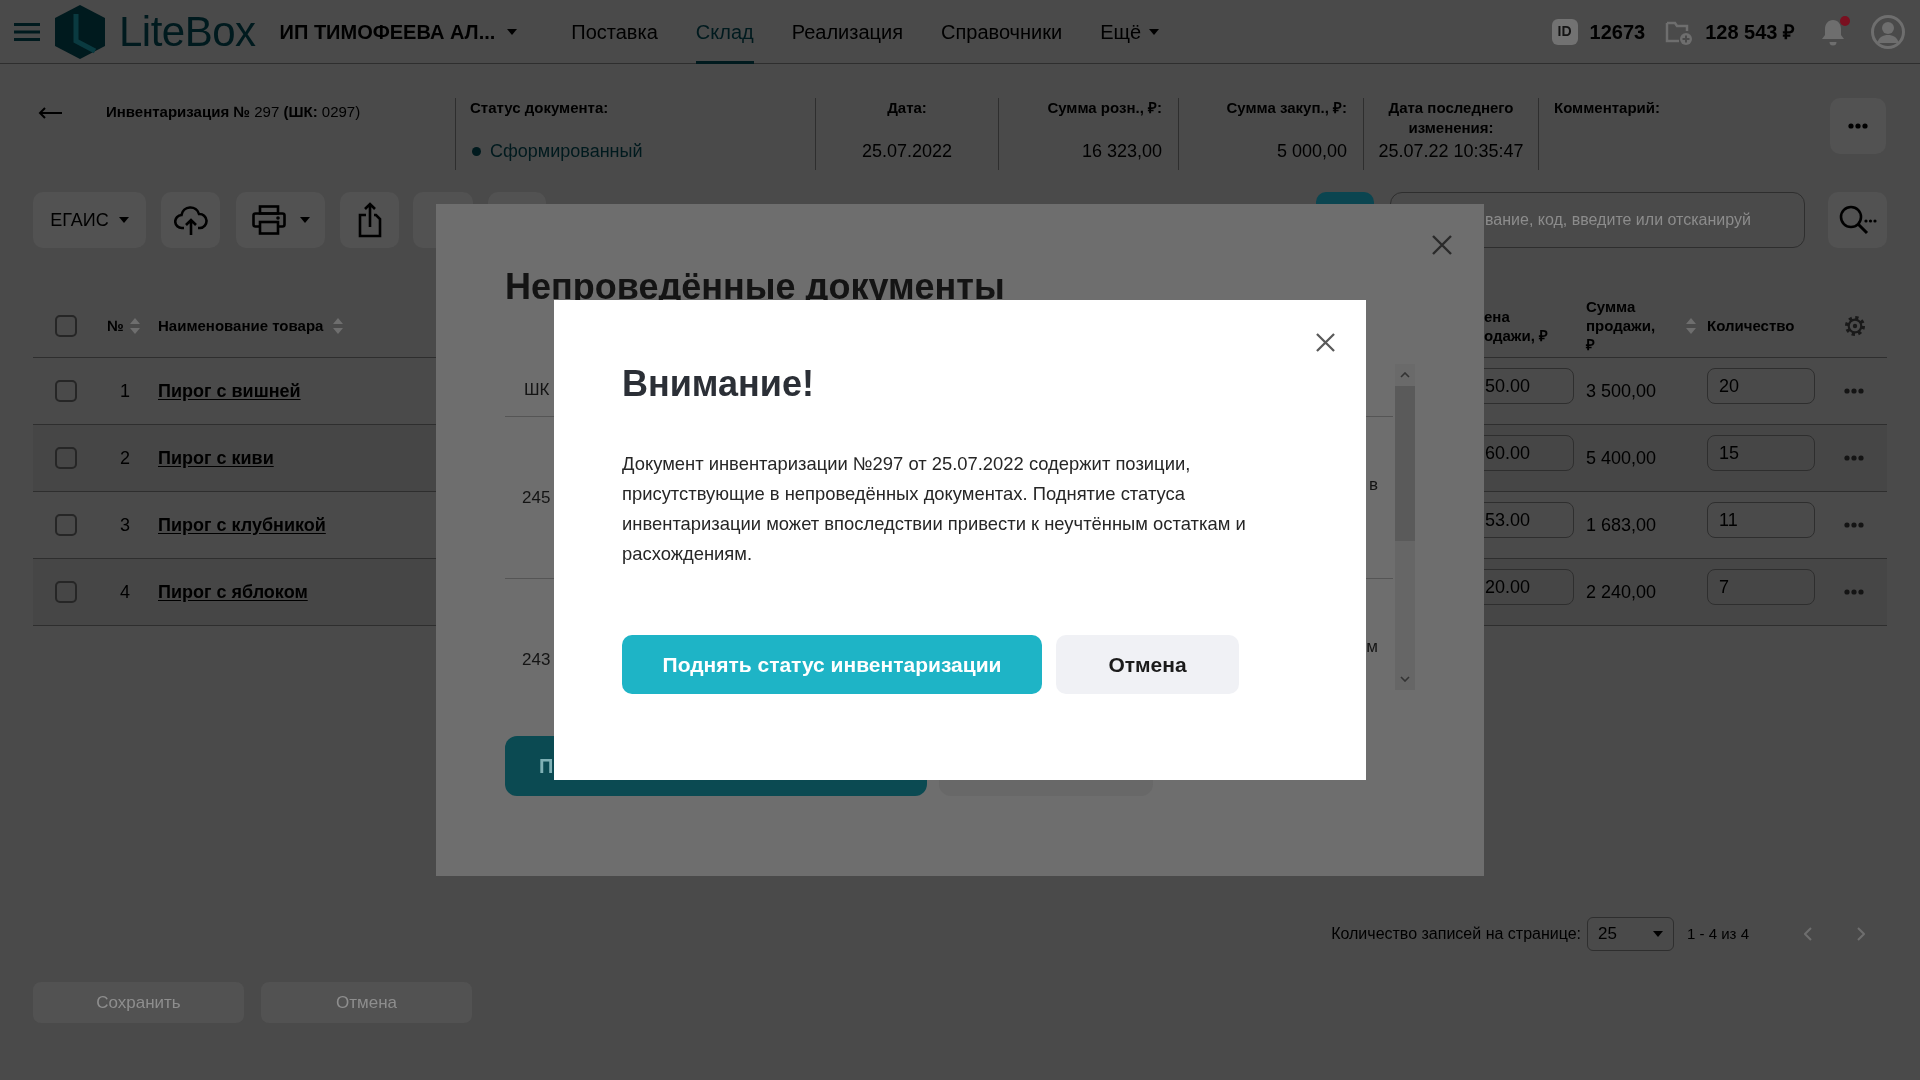 This screenshot has height=1080, width=1920. Describe the element at coordinates (1718, 933) in the screenshot. I see `page-range: 1 - 4 из 4` at that location.